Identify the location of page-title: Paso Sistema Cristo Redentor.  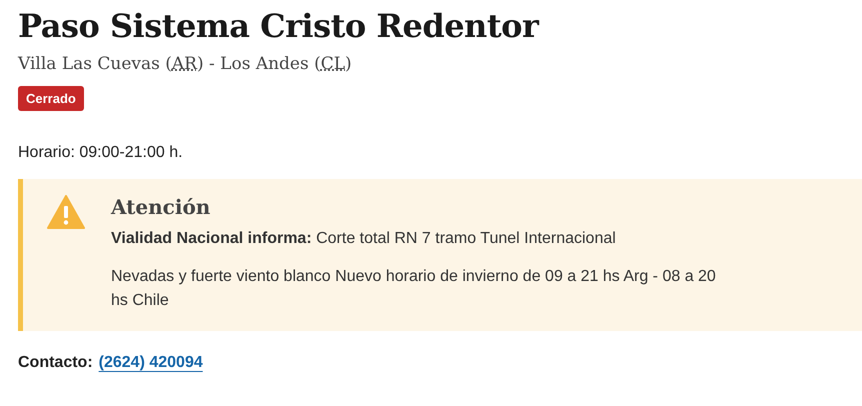
(279, 26).